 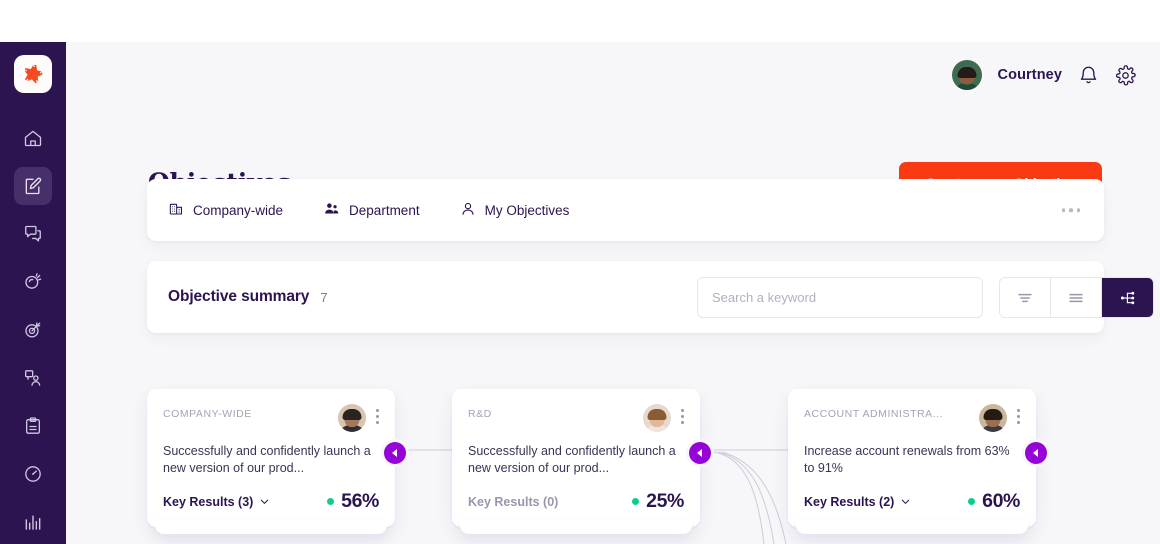 I want to click on clipboard-icon, so click(x=33, y=425).